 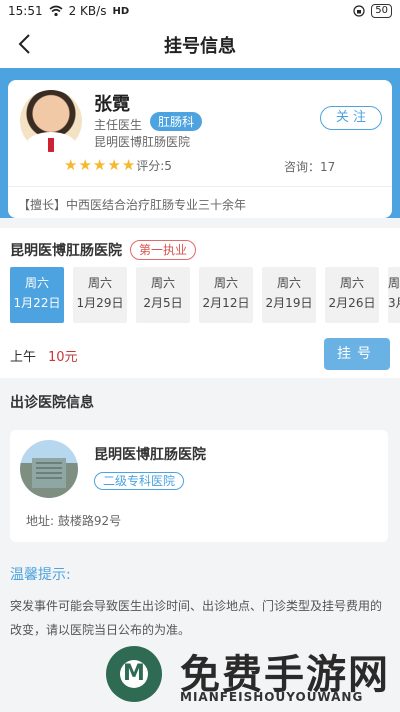 I want to click on consult-count: 咨询：17, so click(x=310, y=167).